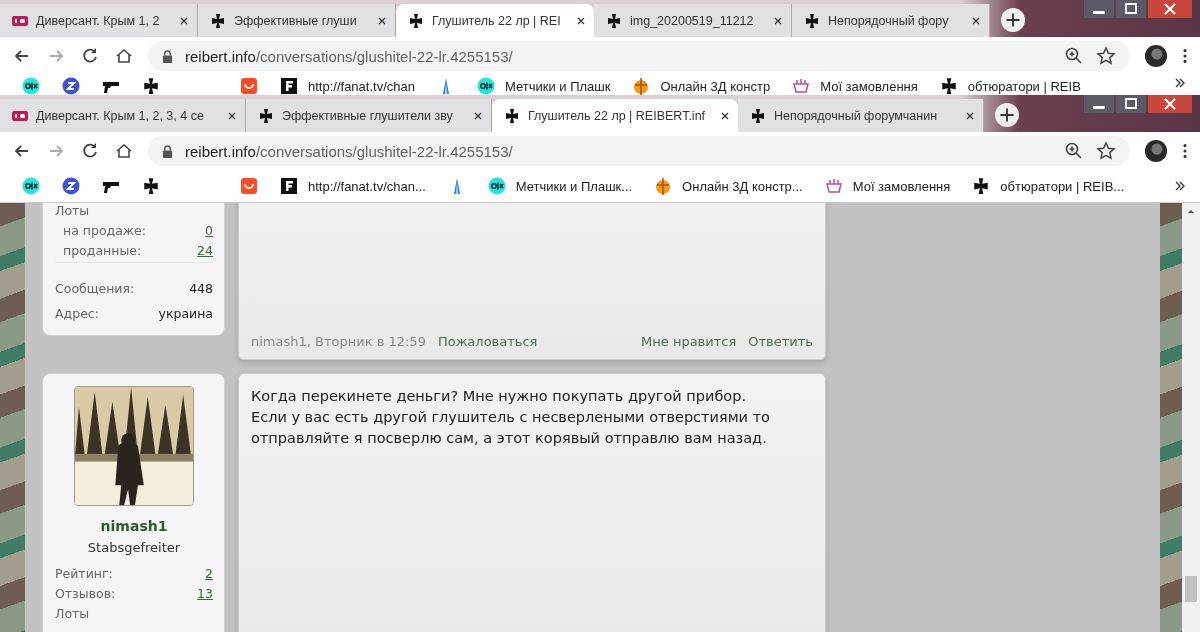 The image size is (1200, 632). I want to click on post-meta: nimash1, Вторник в 12:59, so click(338, 341).